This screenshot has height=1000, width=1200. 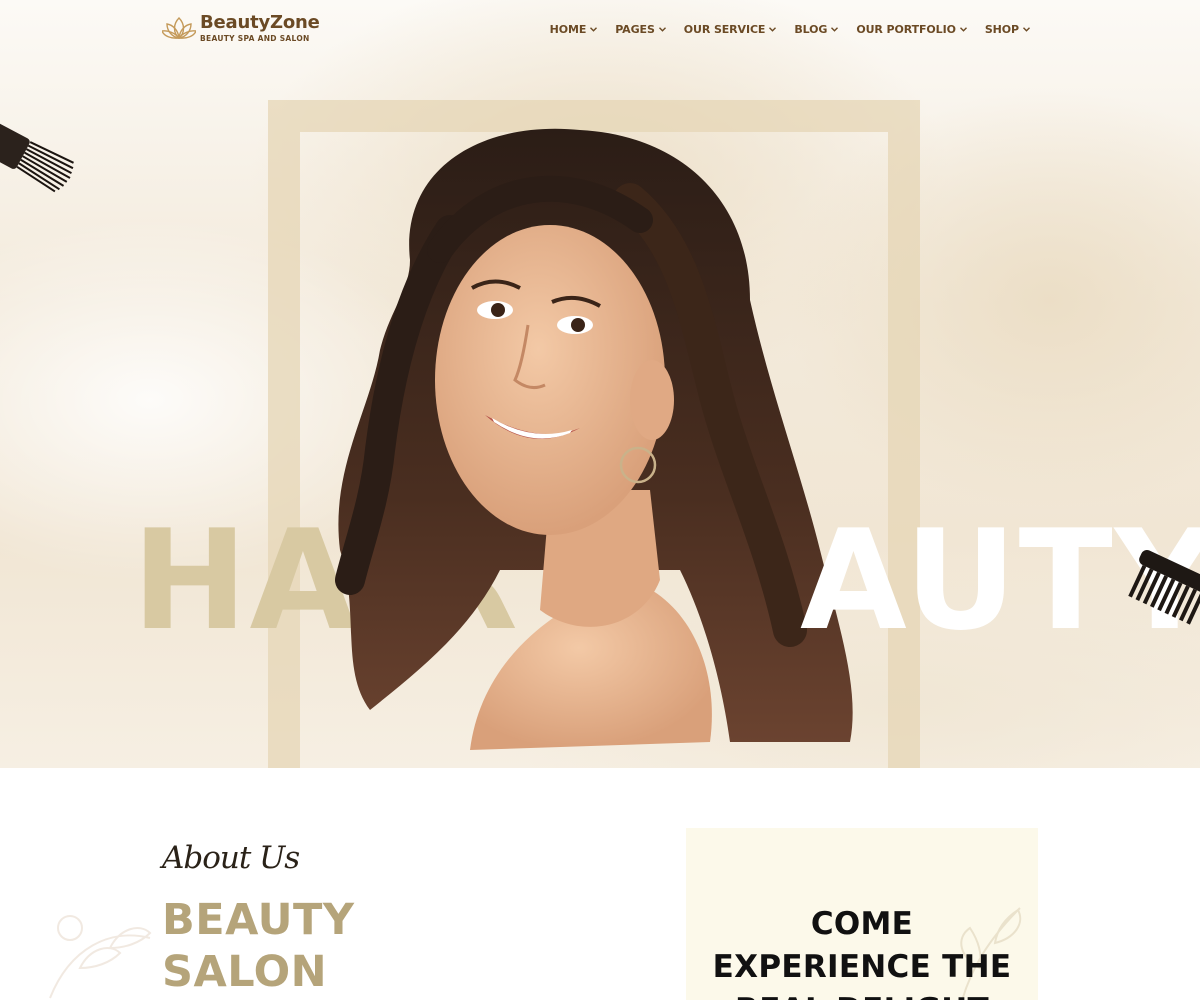 I want to click on nav-item-shop: SHOP, so click(x=1007, y=29).